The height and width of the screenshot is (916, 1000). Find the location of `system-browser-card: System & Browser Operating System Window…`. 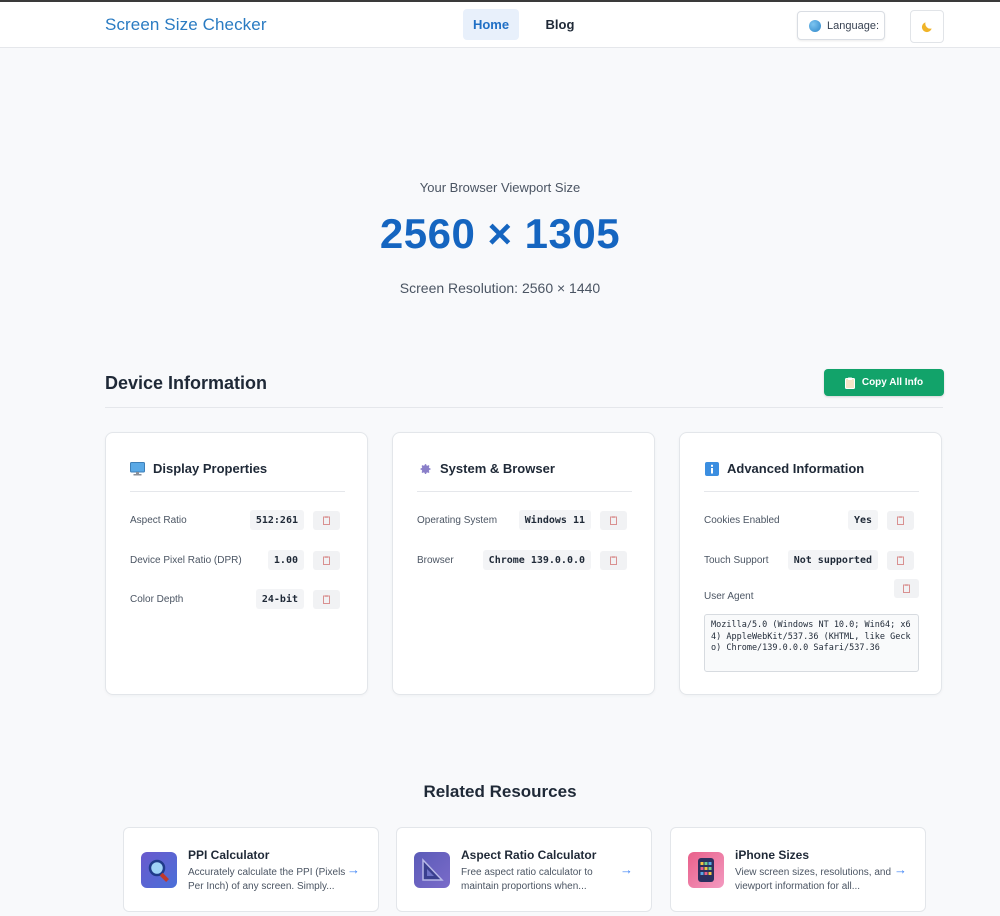

system-browser-card: System & Browser Operating System Window… is located at coordinates (523, 563).